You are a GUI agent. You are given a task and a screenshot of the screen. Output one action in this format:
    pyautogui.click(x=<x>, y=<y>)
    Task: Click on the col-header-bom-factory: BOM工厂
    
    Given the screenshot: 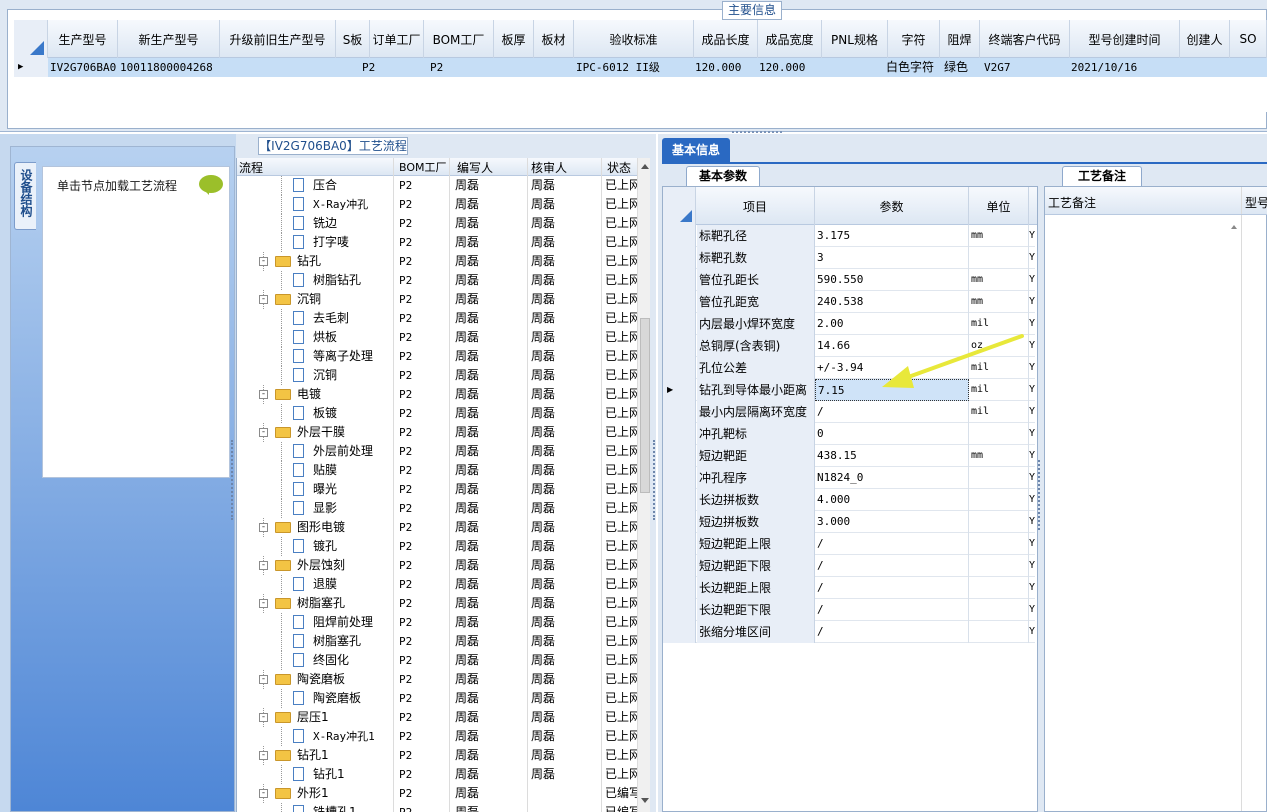 What is the action you would take?
    pyautogui.click(x=459, y=39)
    